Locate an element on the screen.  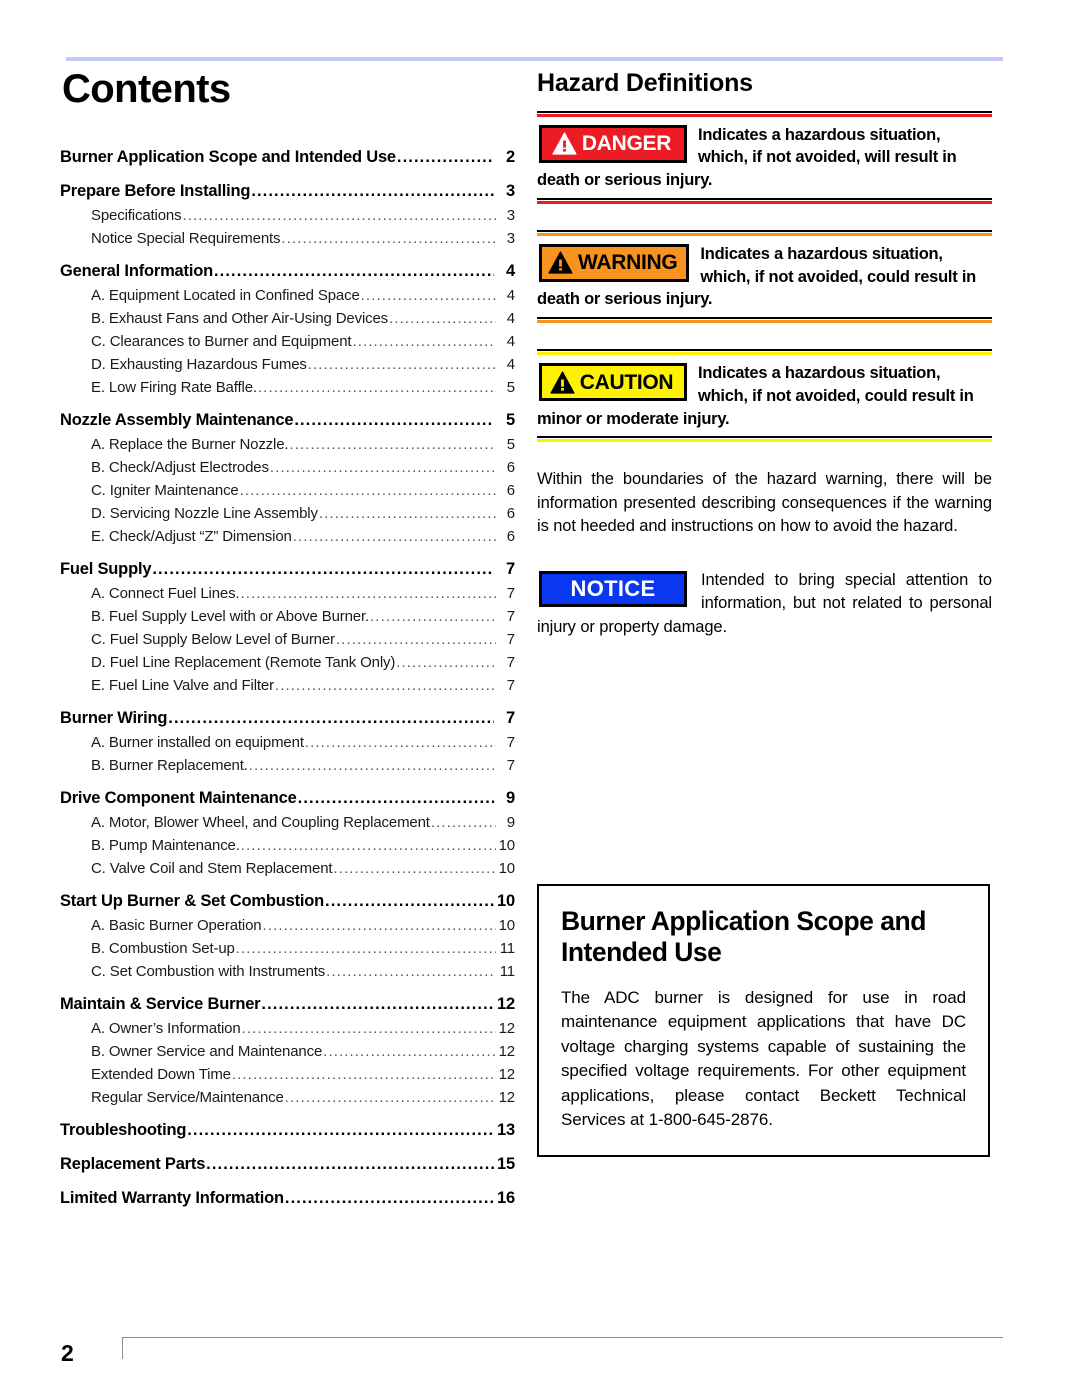
toc-subentry-page: 11 is located at coordinates (507, 971).